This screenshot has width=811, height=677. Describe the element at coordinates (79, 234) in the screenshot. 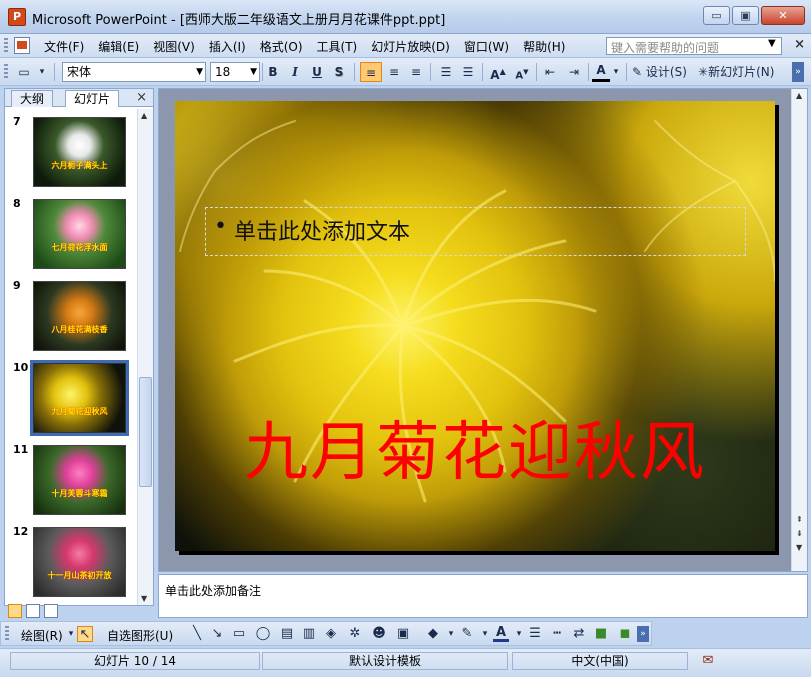

I see `slide-thumbnail: 七月荷花浮水面` at that location.